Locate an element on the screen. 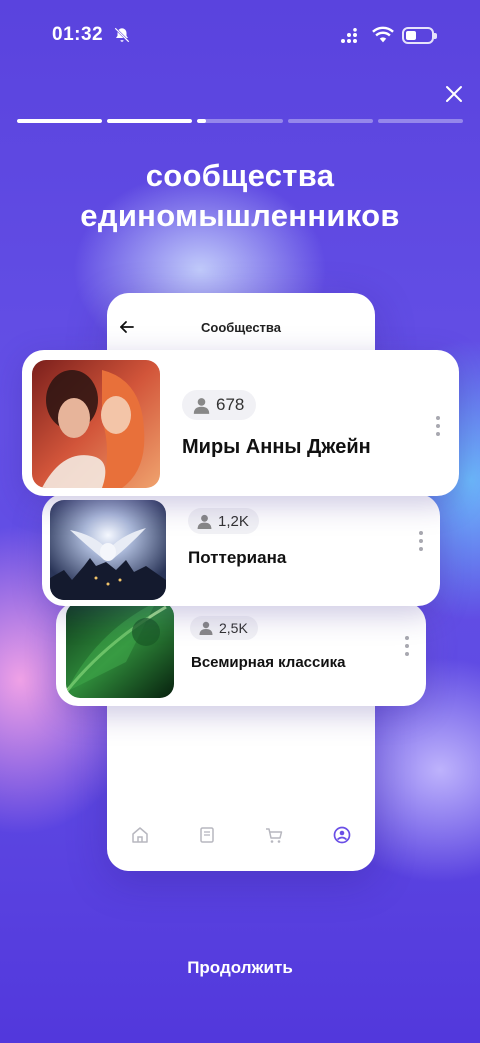  book-icon is located at coordinates (207, 835).